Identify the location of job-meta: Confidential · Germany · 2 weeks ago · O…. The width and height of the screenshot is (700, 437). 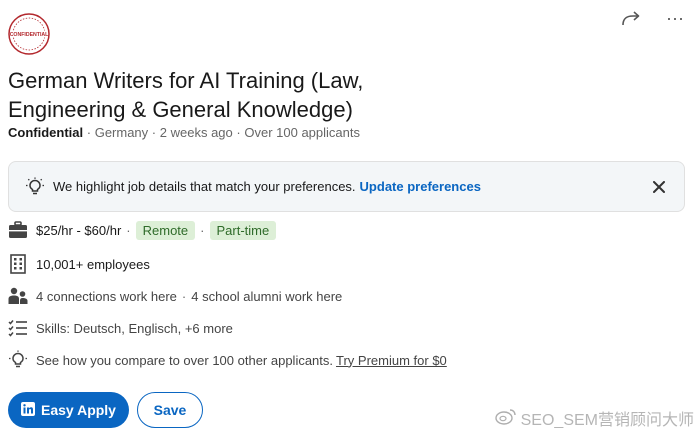
(184, 132).